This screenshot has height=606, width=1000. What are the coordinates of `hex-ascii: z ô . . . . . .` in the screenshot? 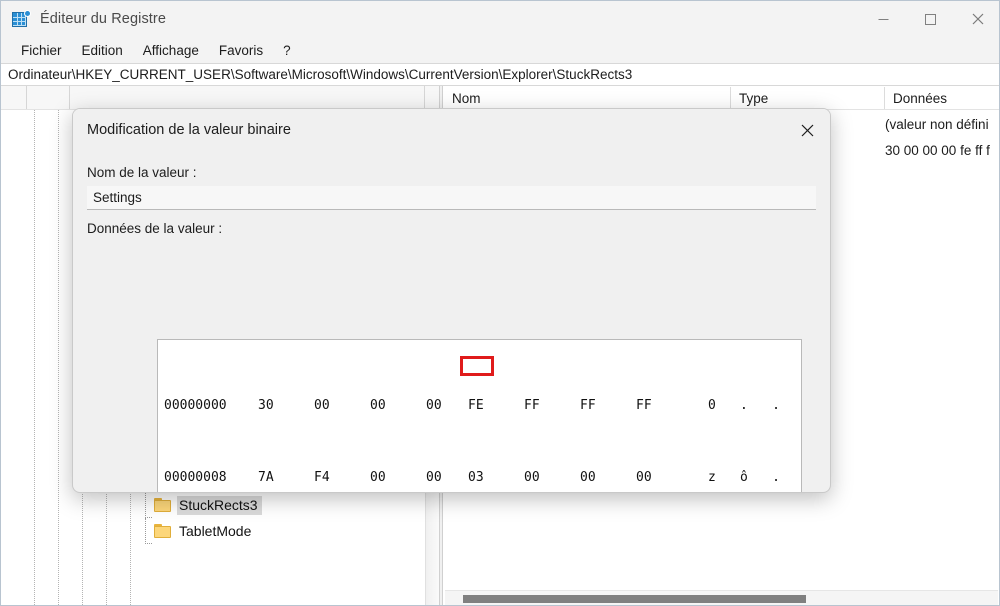 It's located at (748, 477).